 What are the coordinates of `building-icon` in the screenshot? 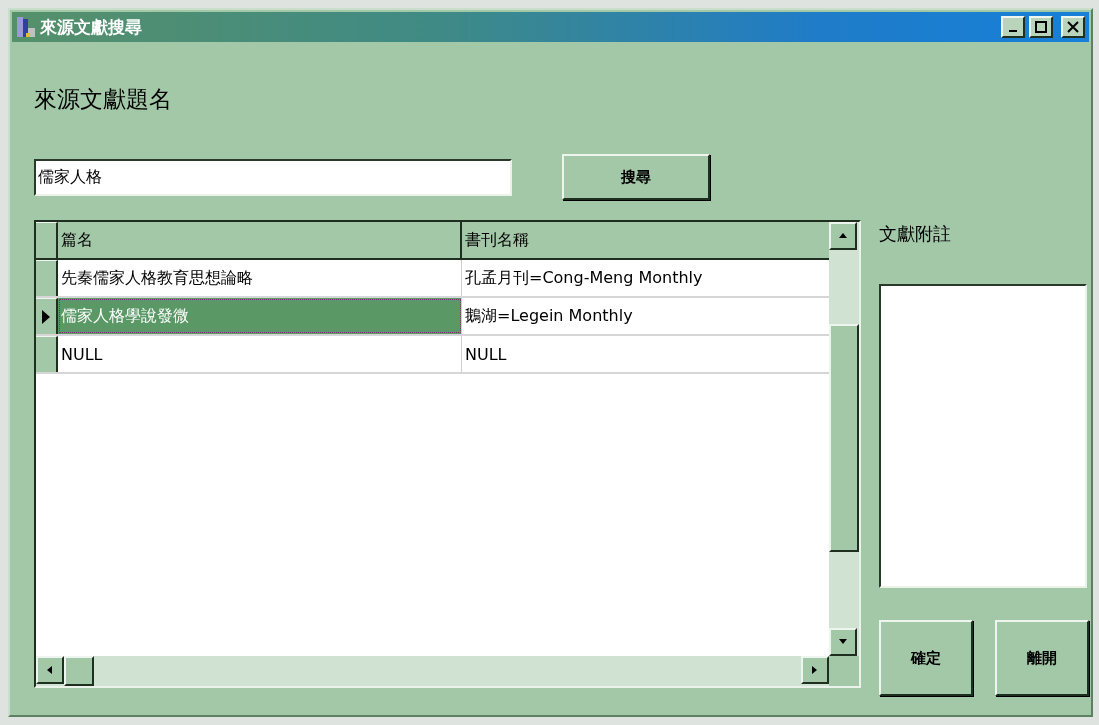 It's located at (26, 27).